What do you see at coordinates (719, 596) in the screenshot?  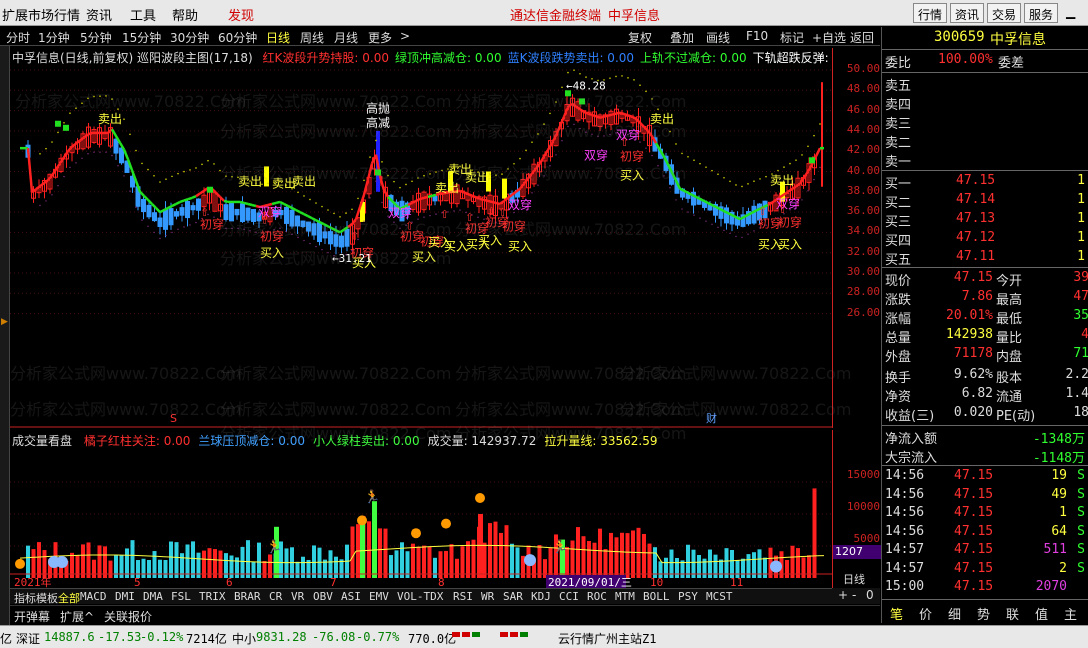 I see `indicator-tab: MCST` at bounding box center [719, 596].